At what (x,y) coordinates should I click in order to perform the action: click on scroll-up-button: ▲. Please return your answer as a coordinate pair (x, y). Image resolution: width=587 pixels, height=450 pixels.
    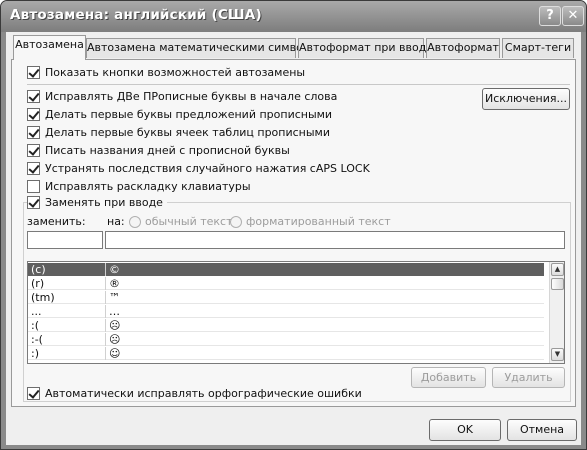
    Looking at the image, I should click on (557, 269).